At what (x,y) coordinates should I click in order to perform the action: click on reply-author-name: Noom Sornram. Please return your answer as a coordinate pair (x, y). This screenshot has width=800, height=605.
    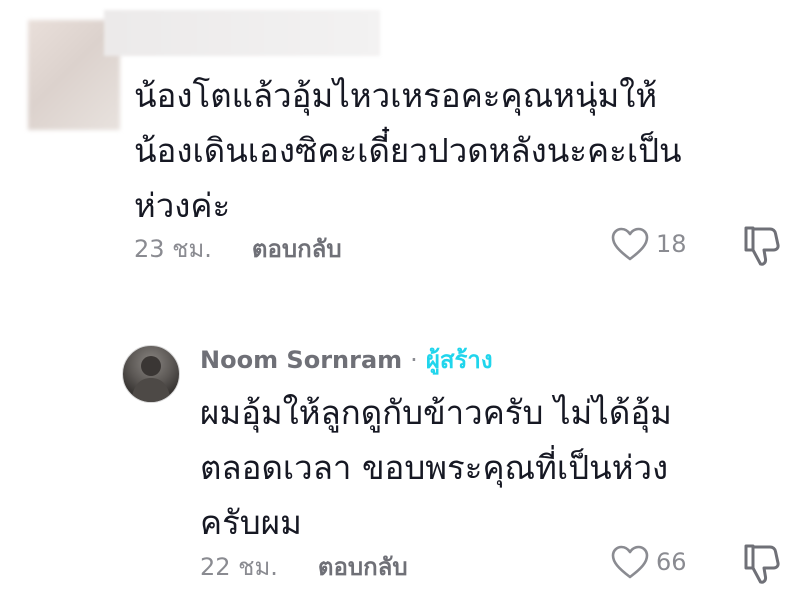
    Looking at the image, I should click on (301, 360).